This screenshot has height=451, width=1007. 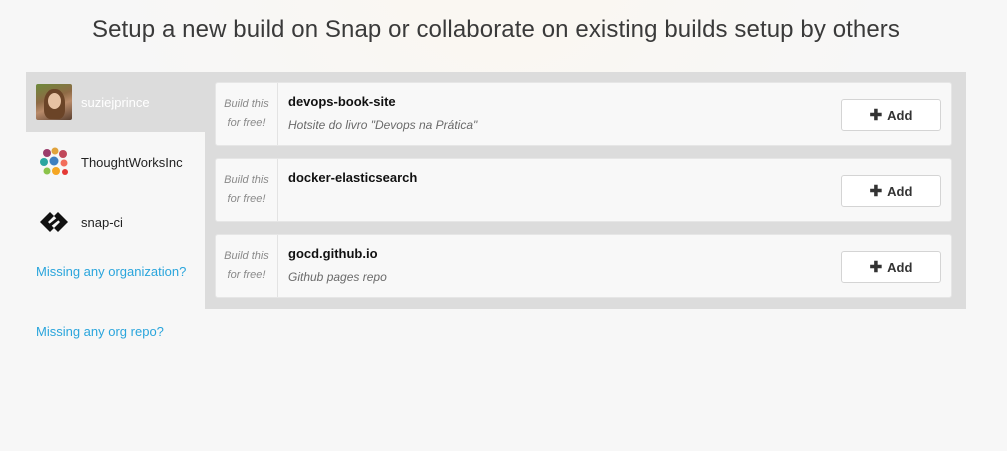 I want to click on org-item-suziejprince: suziejprince, so click(x=116, y=102).